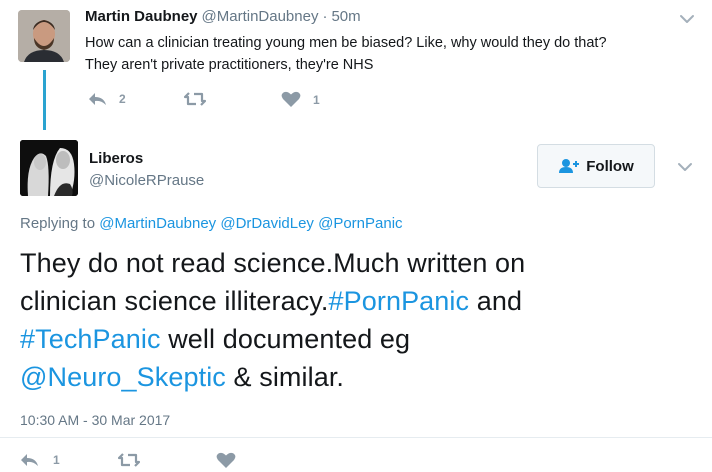 The height and width of the screenshot is (472, 712). I want to click on divider, so click(356, 437).